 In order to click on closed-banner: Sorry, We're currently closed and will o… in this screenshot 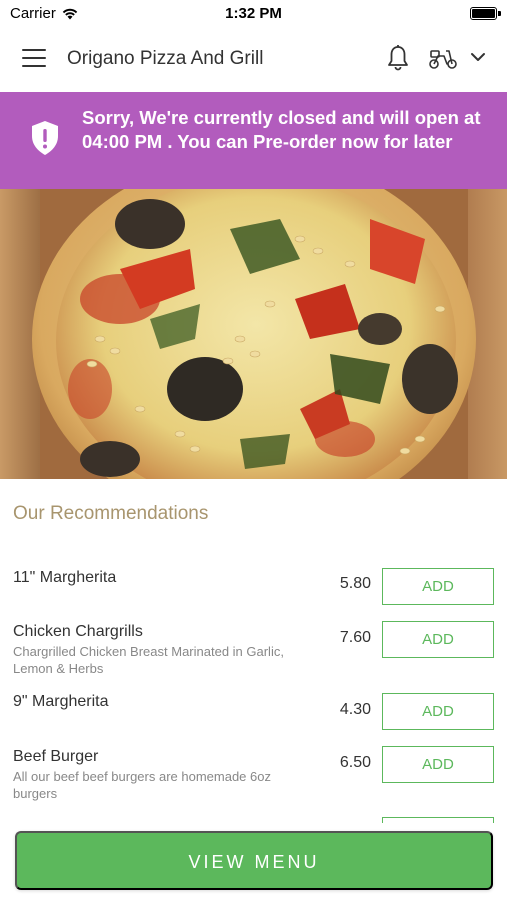, I will do `click(253, 140)`.